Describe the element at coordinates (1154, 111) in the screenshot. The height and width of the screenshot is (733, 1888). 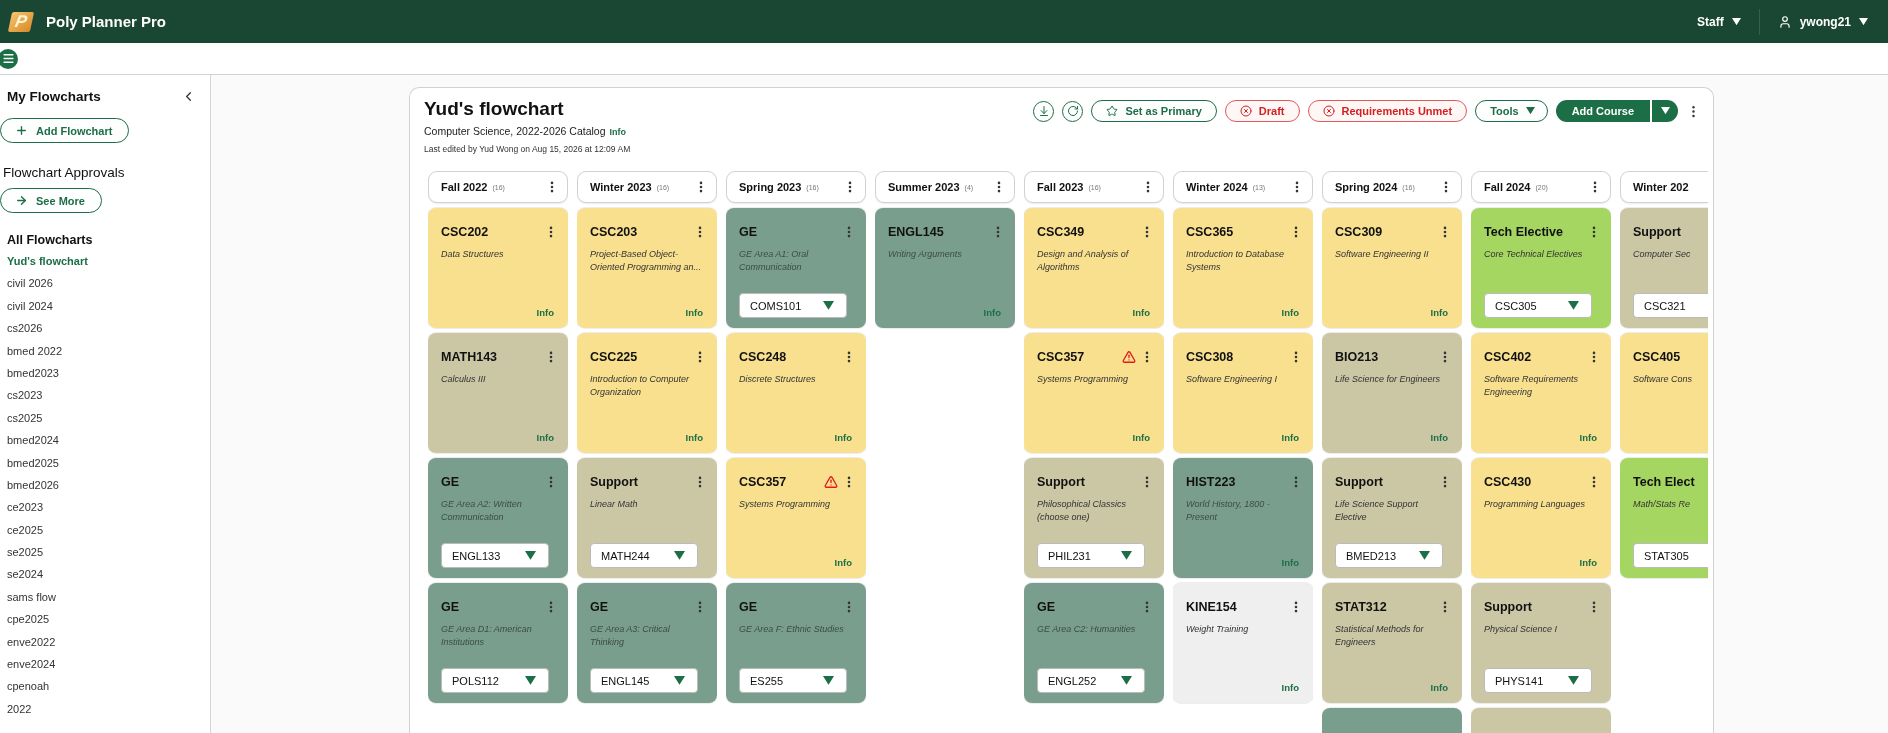
I see `set-primary-button: Set as Primary` at that location.